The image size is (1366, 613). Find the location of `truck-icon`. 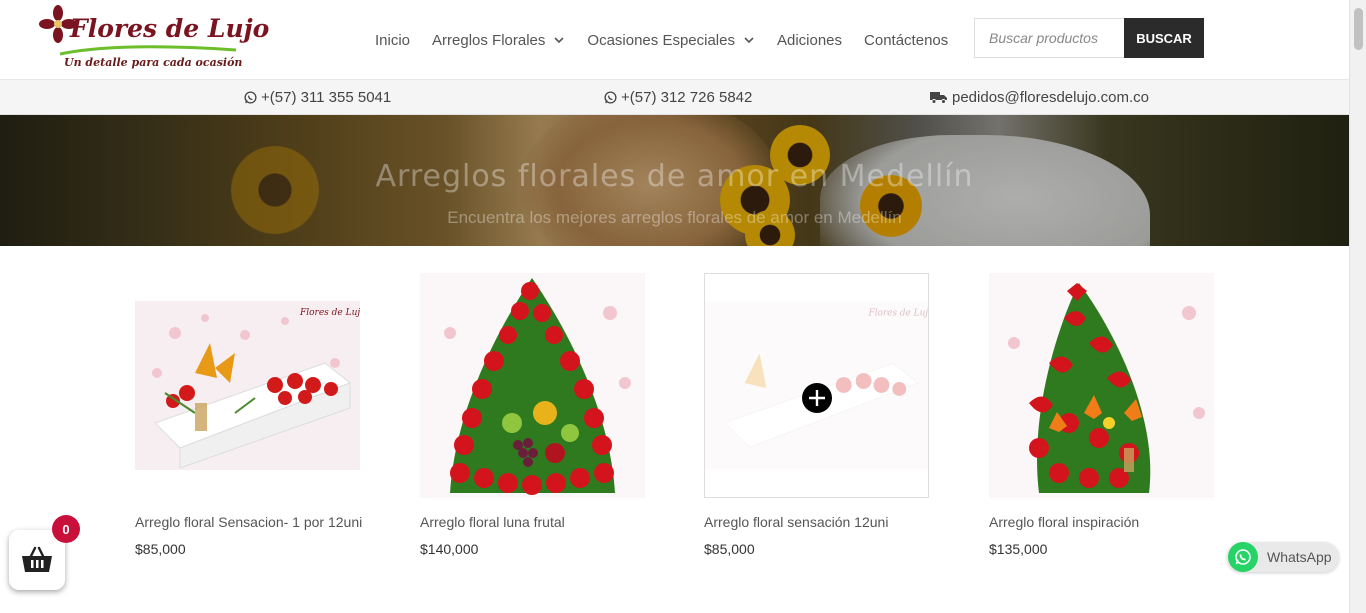

truck-icon is located at coordinates (938, 98).